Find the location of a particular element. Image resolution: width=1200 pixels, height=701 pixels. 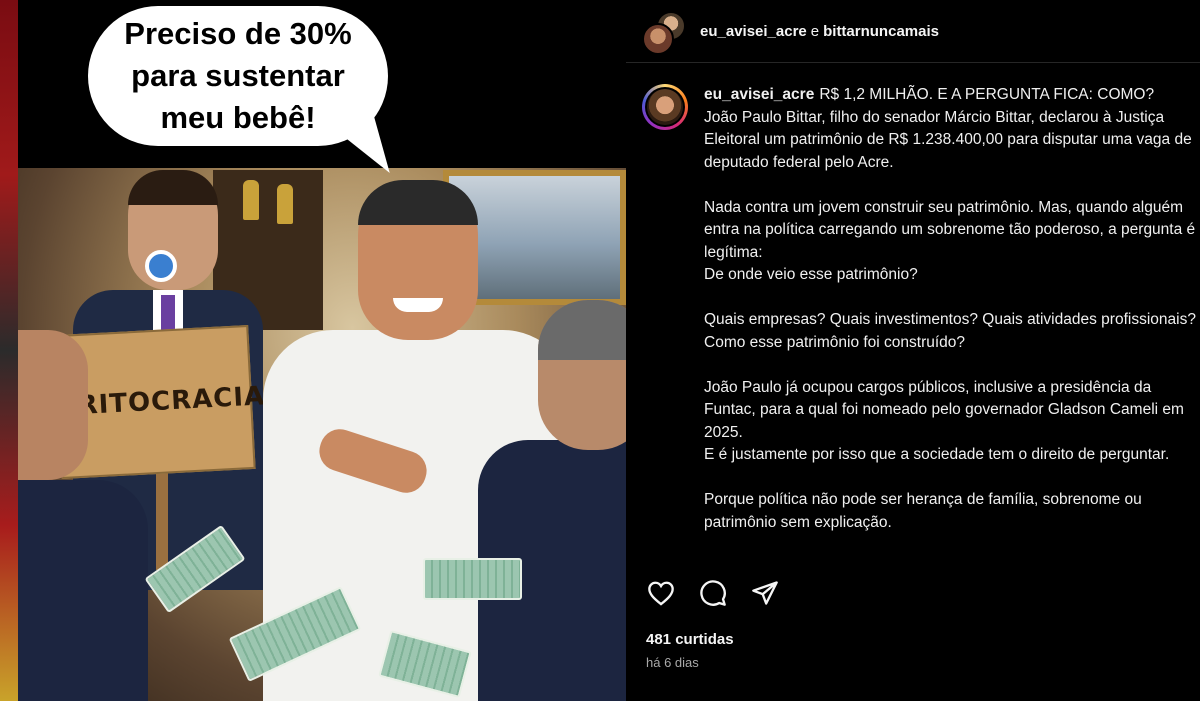

share-icon is located at coordinates (765, 593).